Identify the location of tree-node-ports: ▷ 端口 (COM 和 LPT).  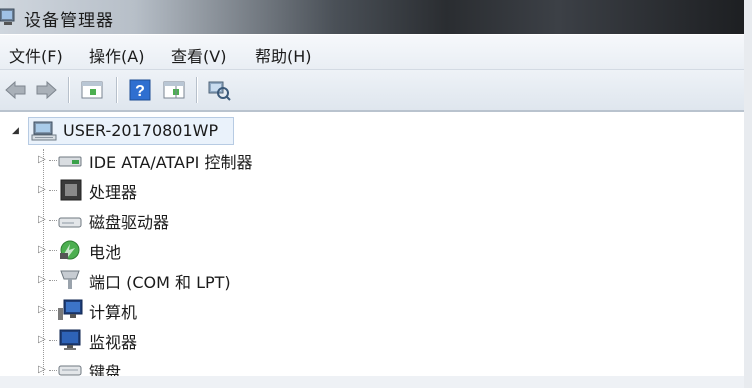
(166, 280).